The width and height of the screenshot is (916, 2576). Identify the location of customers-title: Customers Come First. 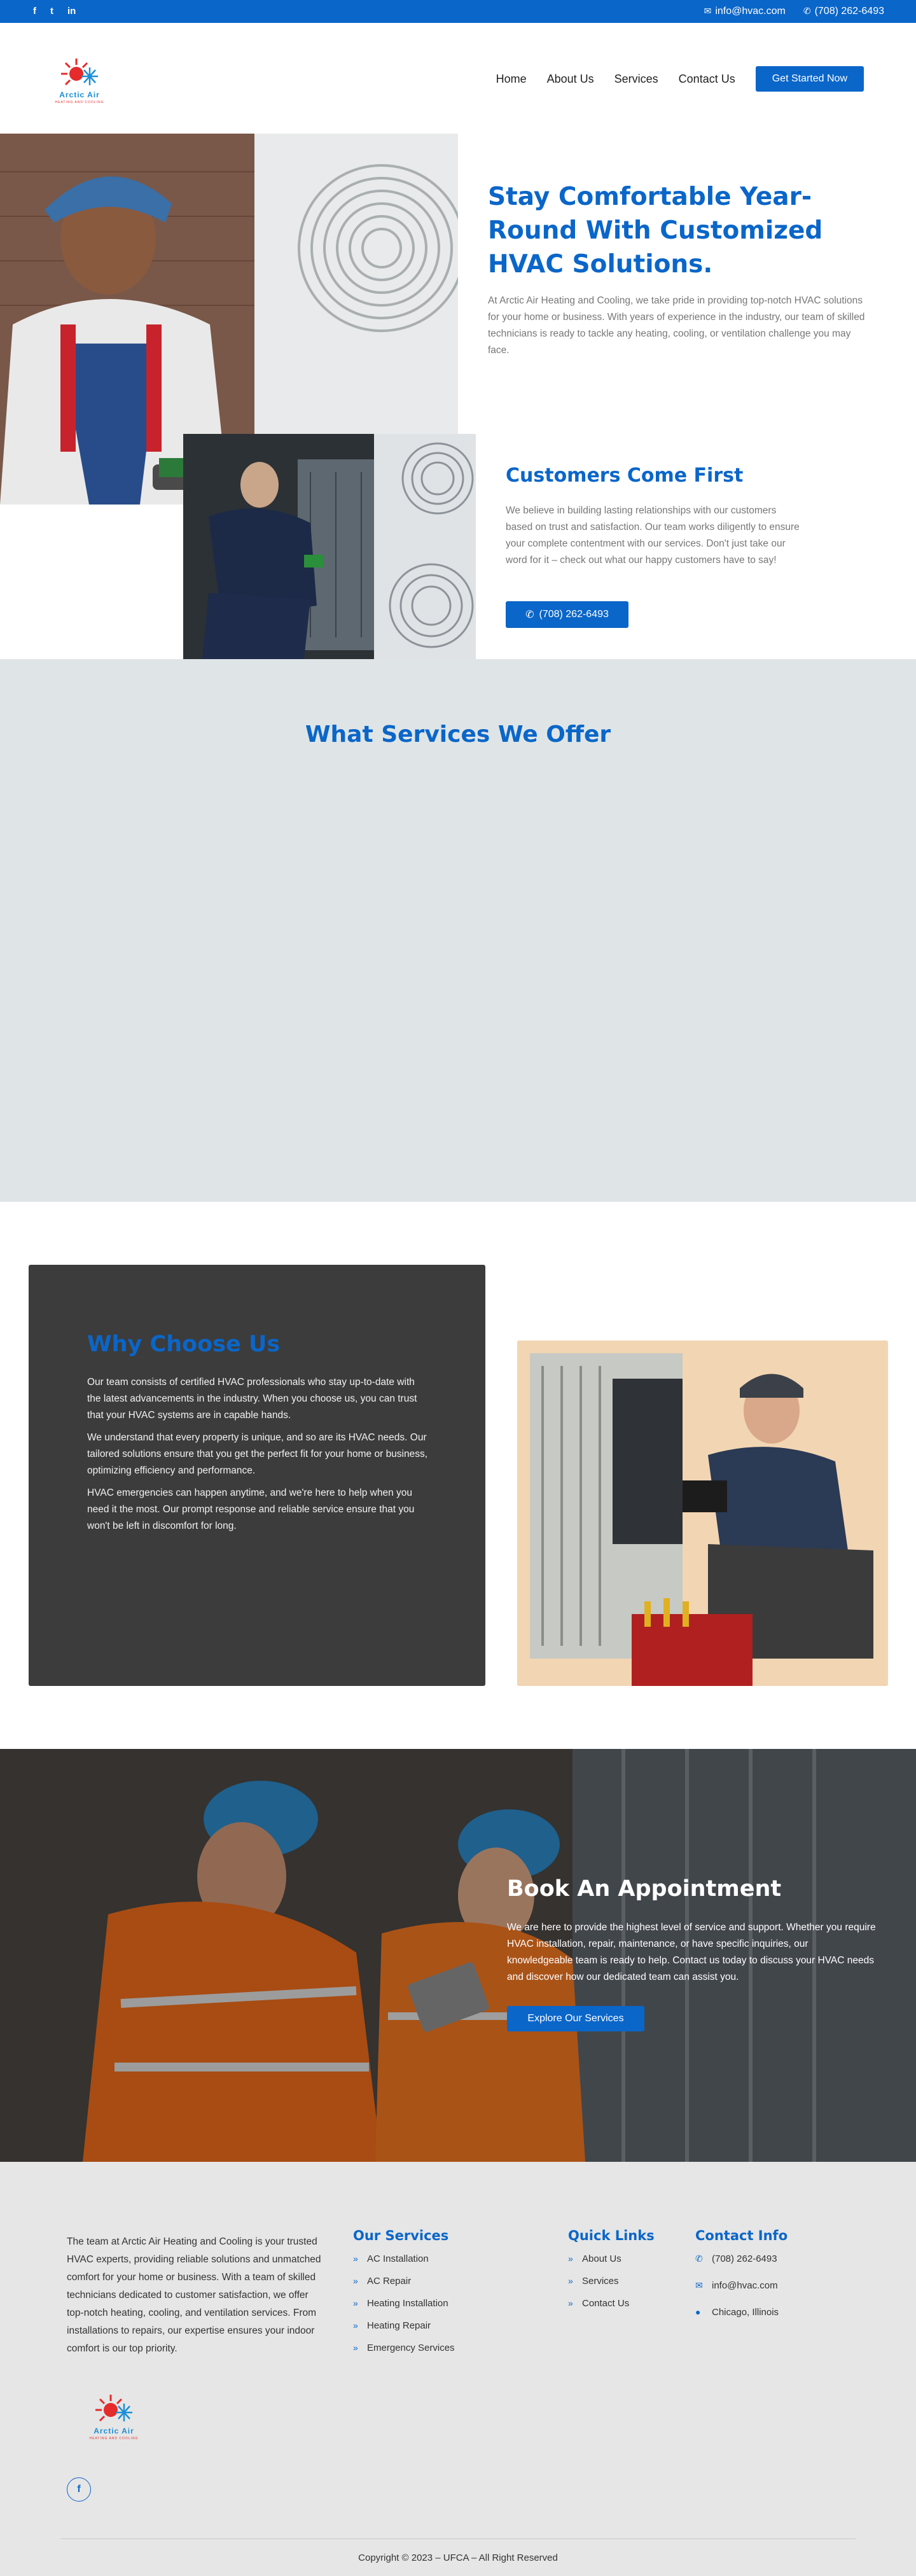
(625, 476).